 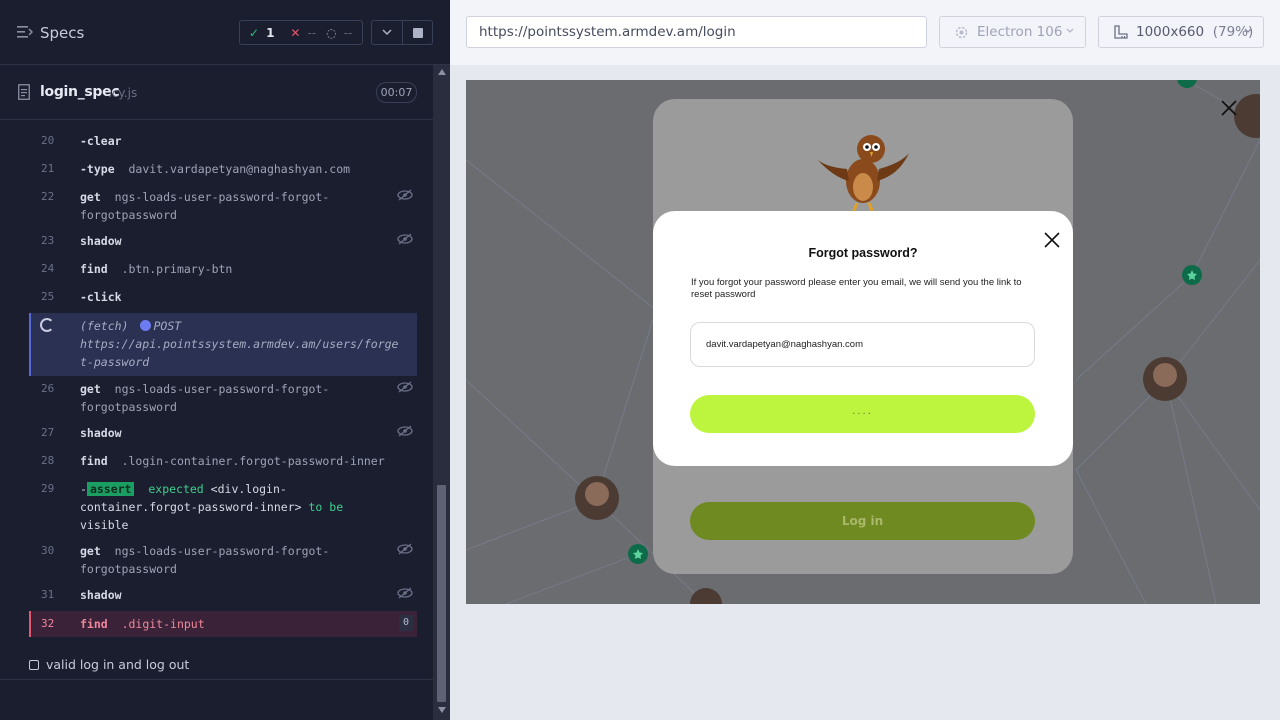 What do you see at coordinates (62, 33) in the screenshot?
I see `specs-title: Specs` at bounding box center [62, 33].